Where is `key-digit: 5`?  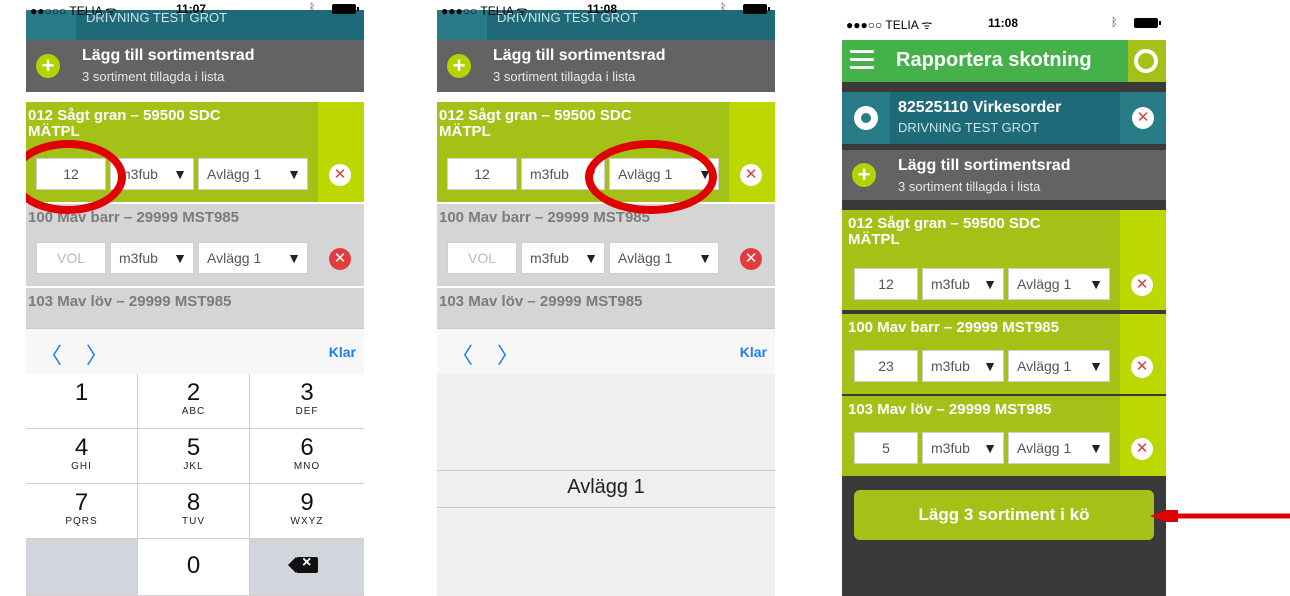
key-digit: 5 is located at coordinates (193, 447).